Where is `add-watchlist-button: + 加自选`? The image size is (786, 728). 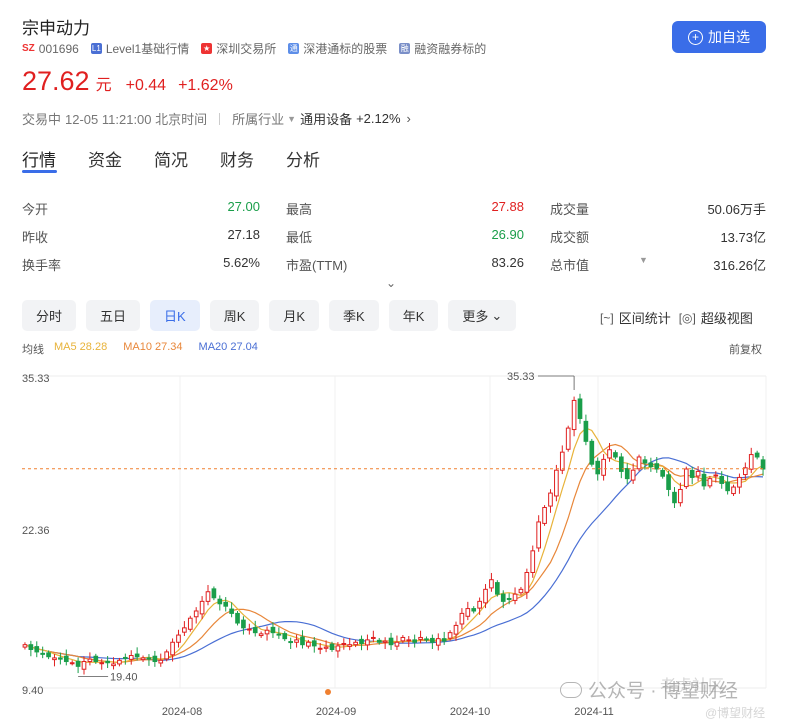
add-watchlist-button: + 加自选 is located at coordinates (719, 37).